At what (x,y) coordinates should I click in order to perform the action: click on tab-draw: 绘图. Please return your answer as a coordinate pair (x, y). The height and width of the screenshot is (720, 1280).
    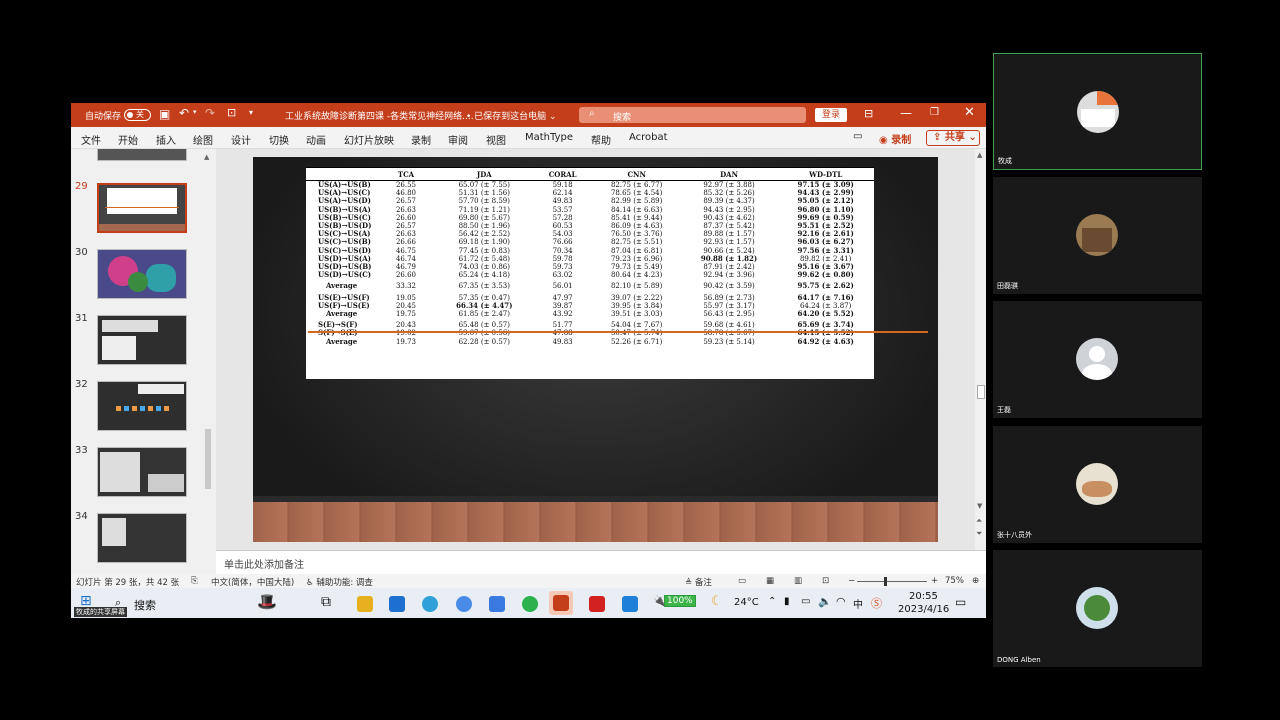
    Looking at the image, I should click on (203, 139).